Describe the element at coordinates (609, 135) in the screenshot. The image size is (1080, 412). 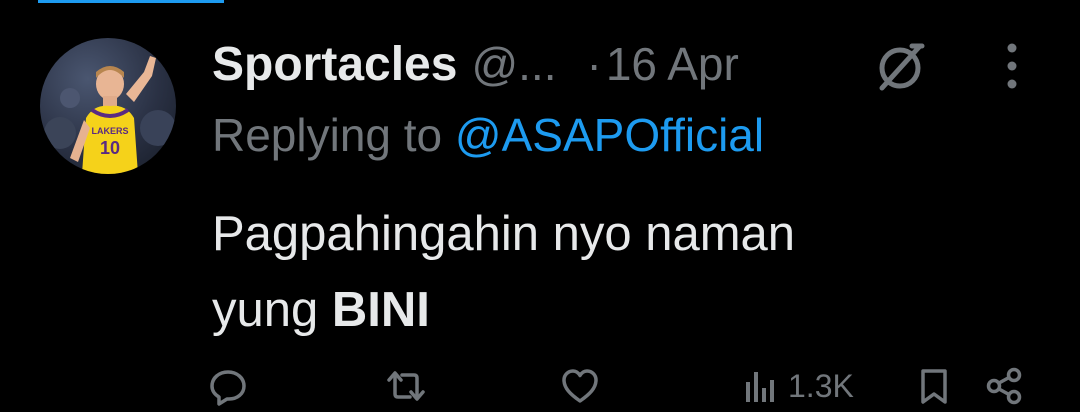
I see `replying-to-mention: @ASAPOfficial` at that location.